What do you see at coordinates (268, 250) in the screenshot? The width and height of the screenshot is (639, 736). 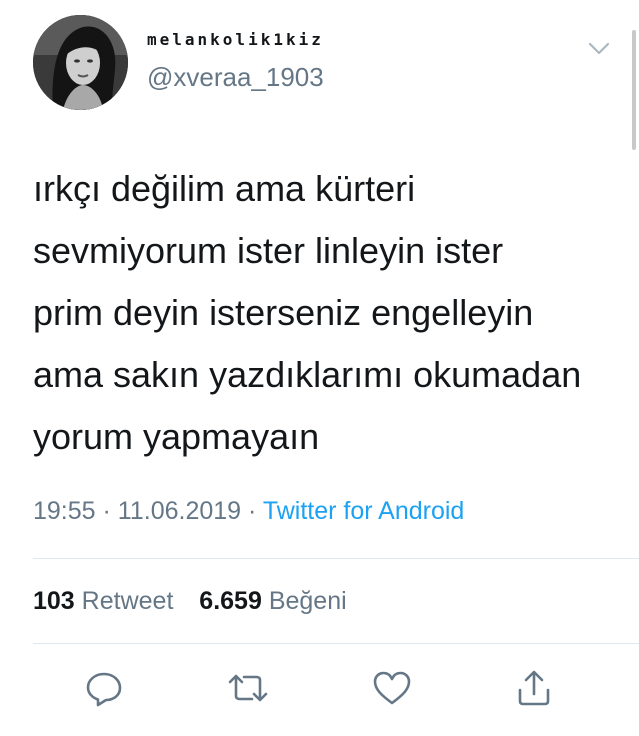 I see `tweet-line: sevmiyorum ister linleyin ister` at bounding box center [268, 250].